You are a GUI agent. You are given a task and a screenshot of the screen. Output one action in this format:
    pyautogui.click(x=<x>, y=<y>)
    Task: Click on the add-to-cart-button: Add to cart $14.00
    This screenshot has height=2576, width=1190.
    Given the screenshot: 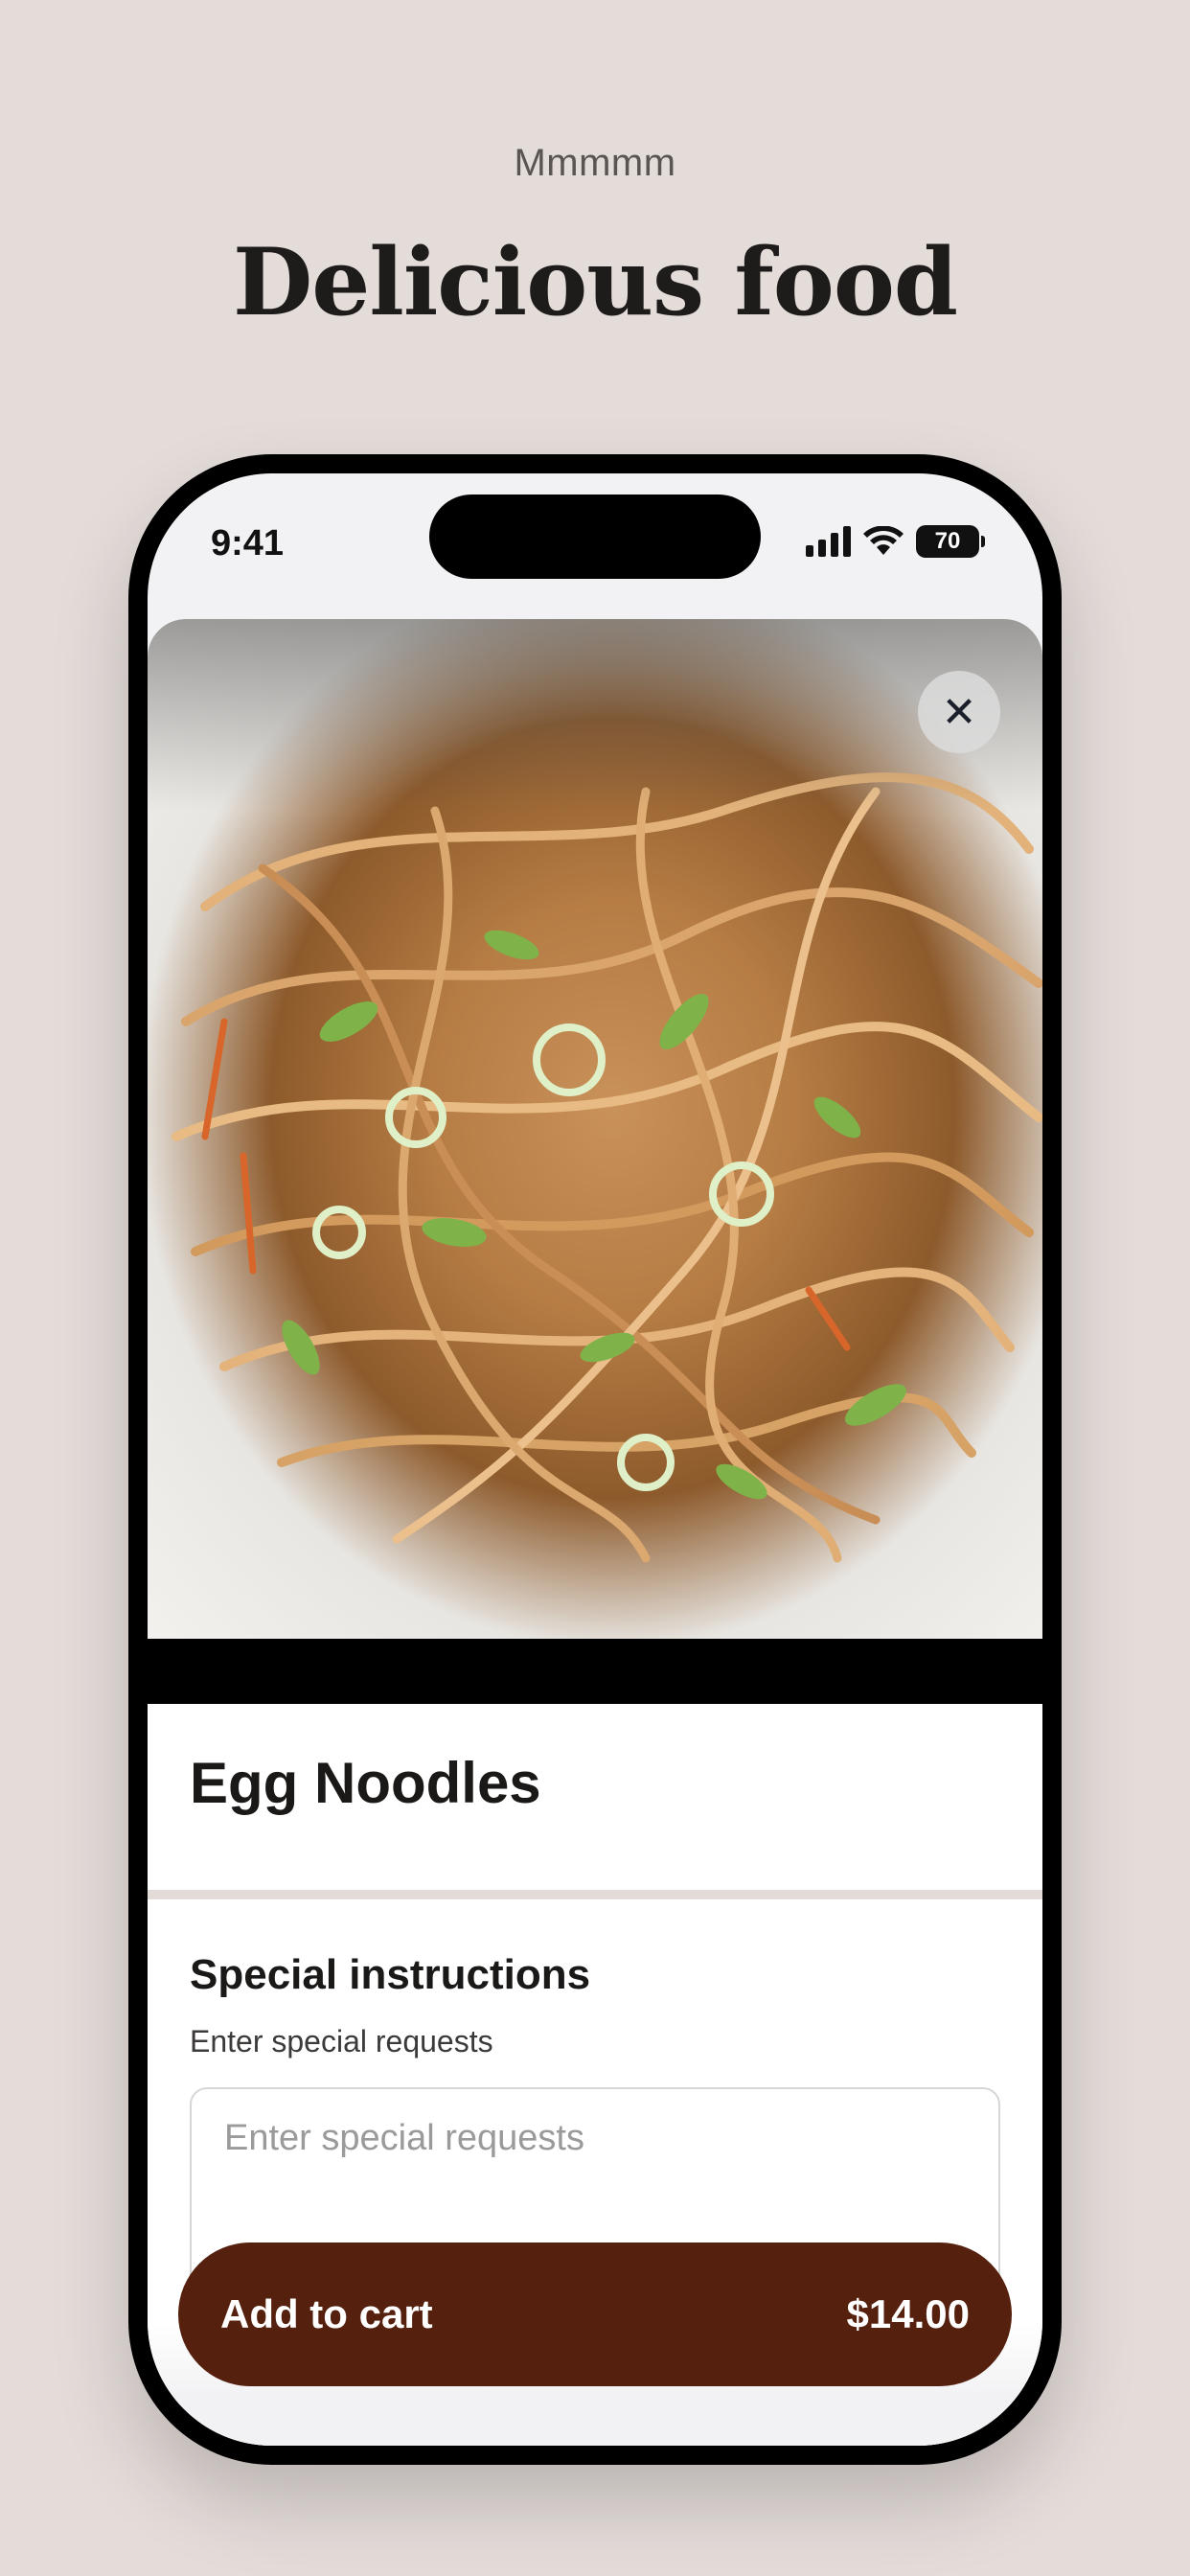 What is the action you would take?
    pyautogui.click(x=595, y=2314)
    